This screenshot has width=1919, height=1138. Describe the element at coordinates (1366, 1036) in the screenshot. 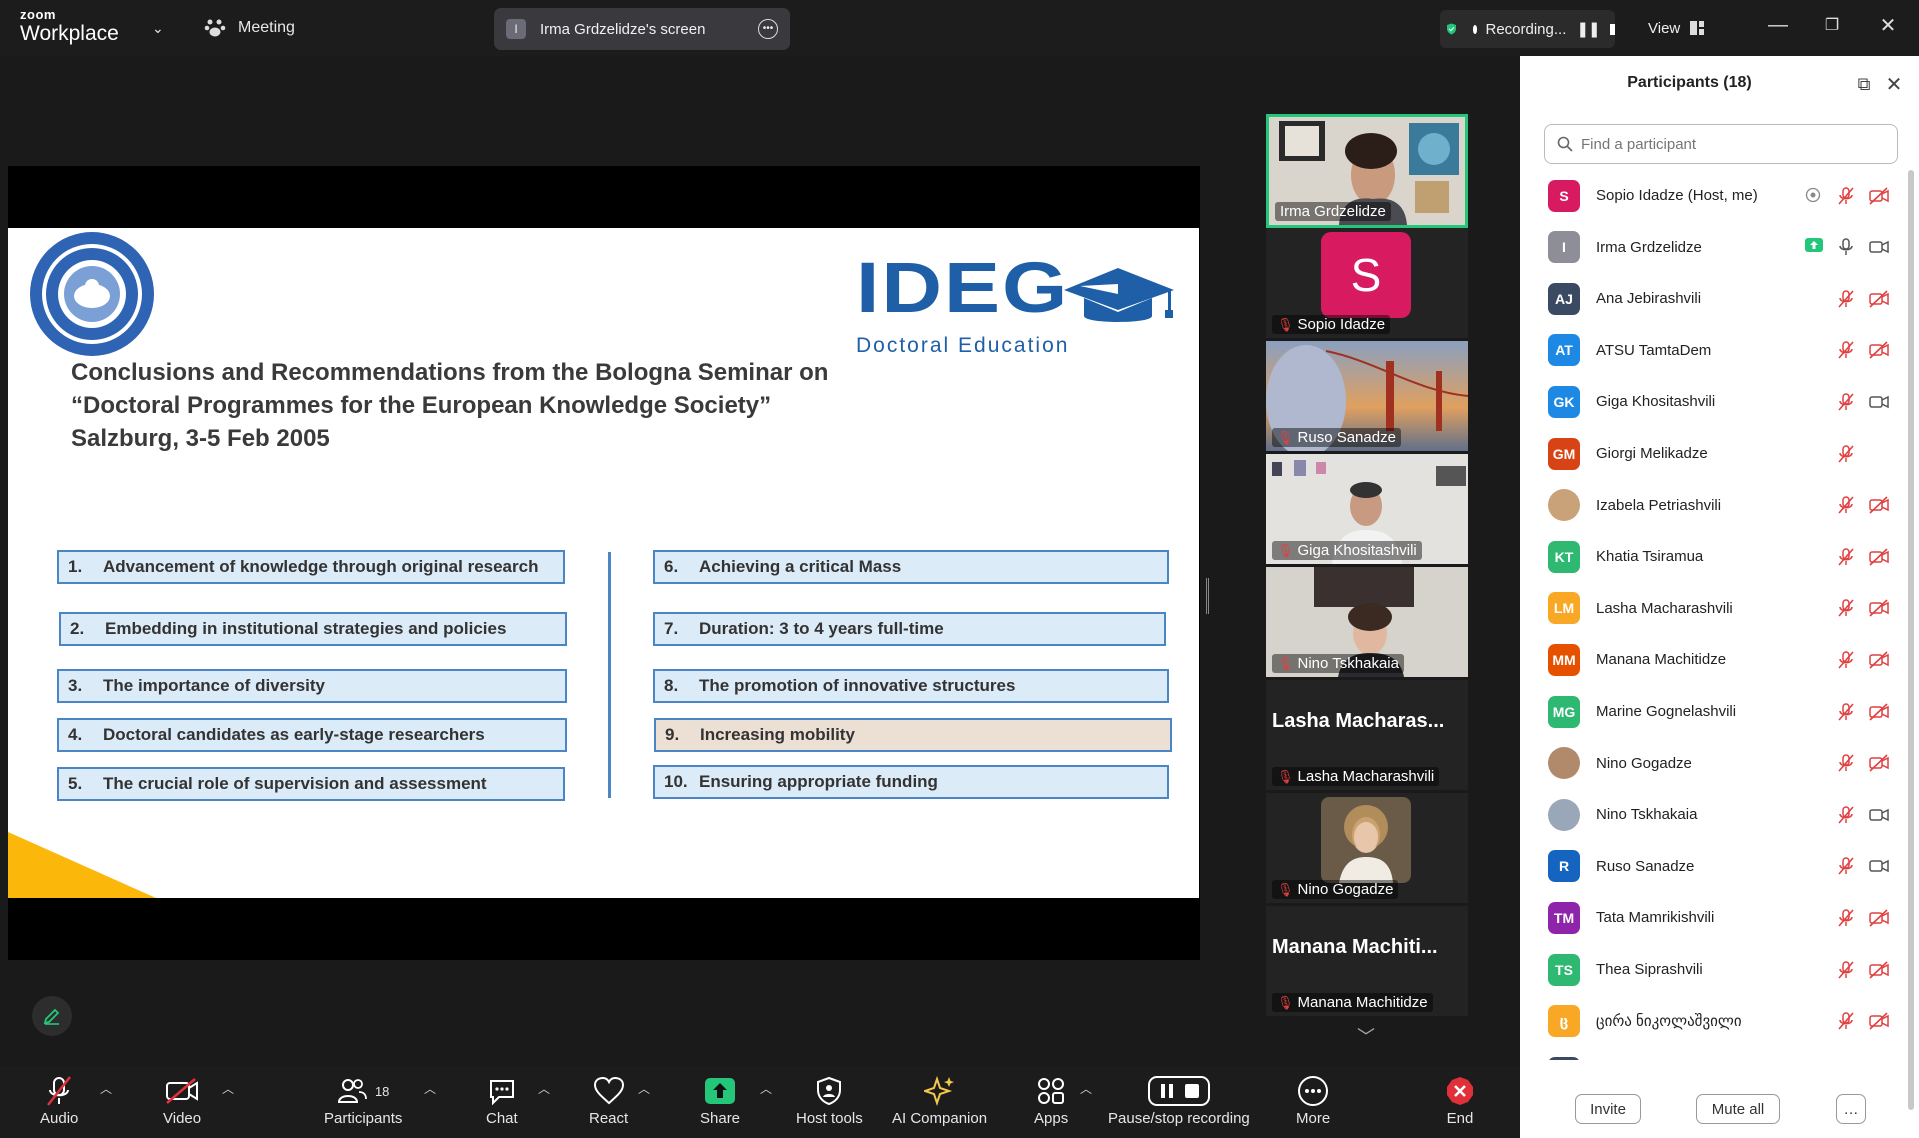

I see `scroll-down-chevron-icon: ﹀` at that location.